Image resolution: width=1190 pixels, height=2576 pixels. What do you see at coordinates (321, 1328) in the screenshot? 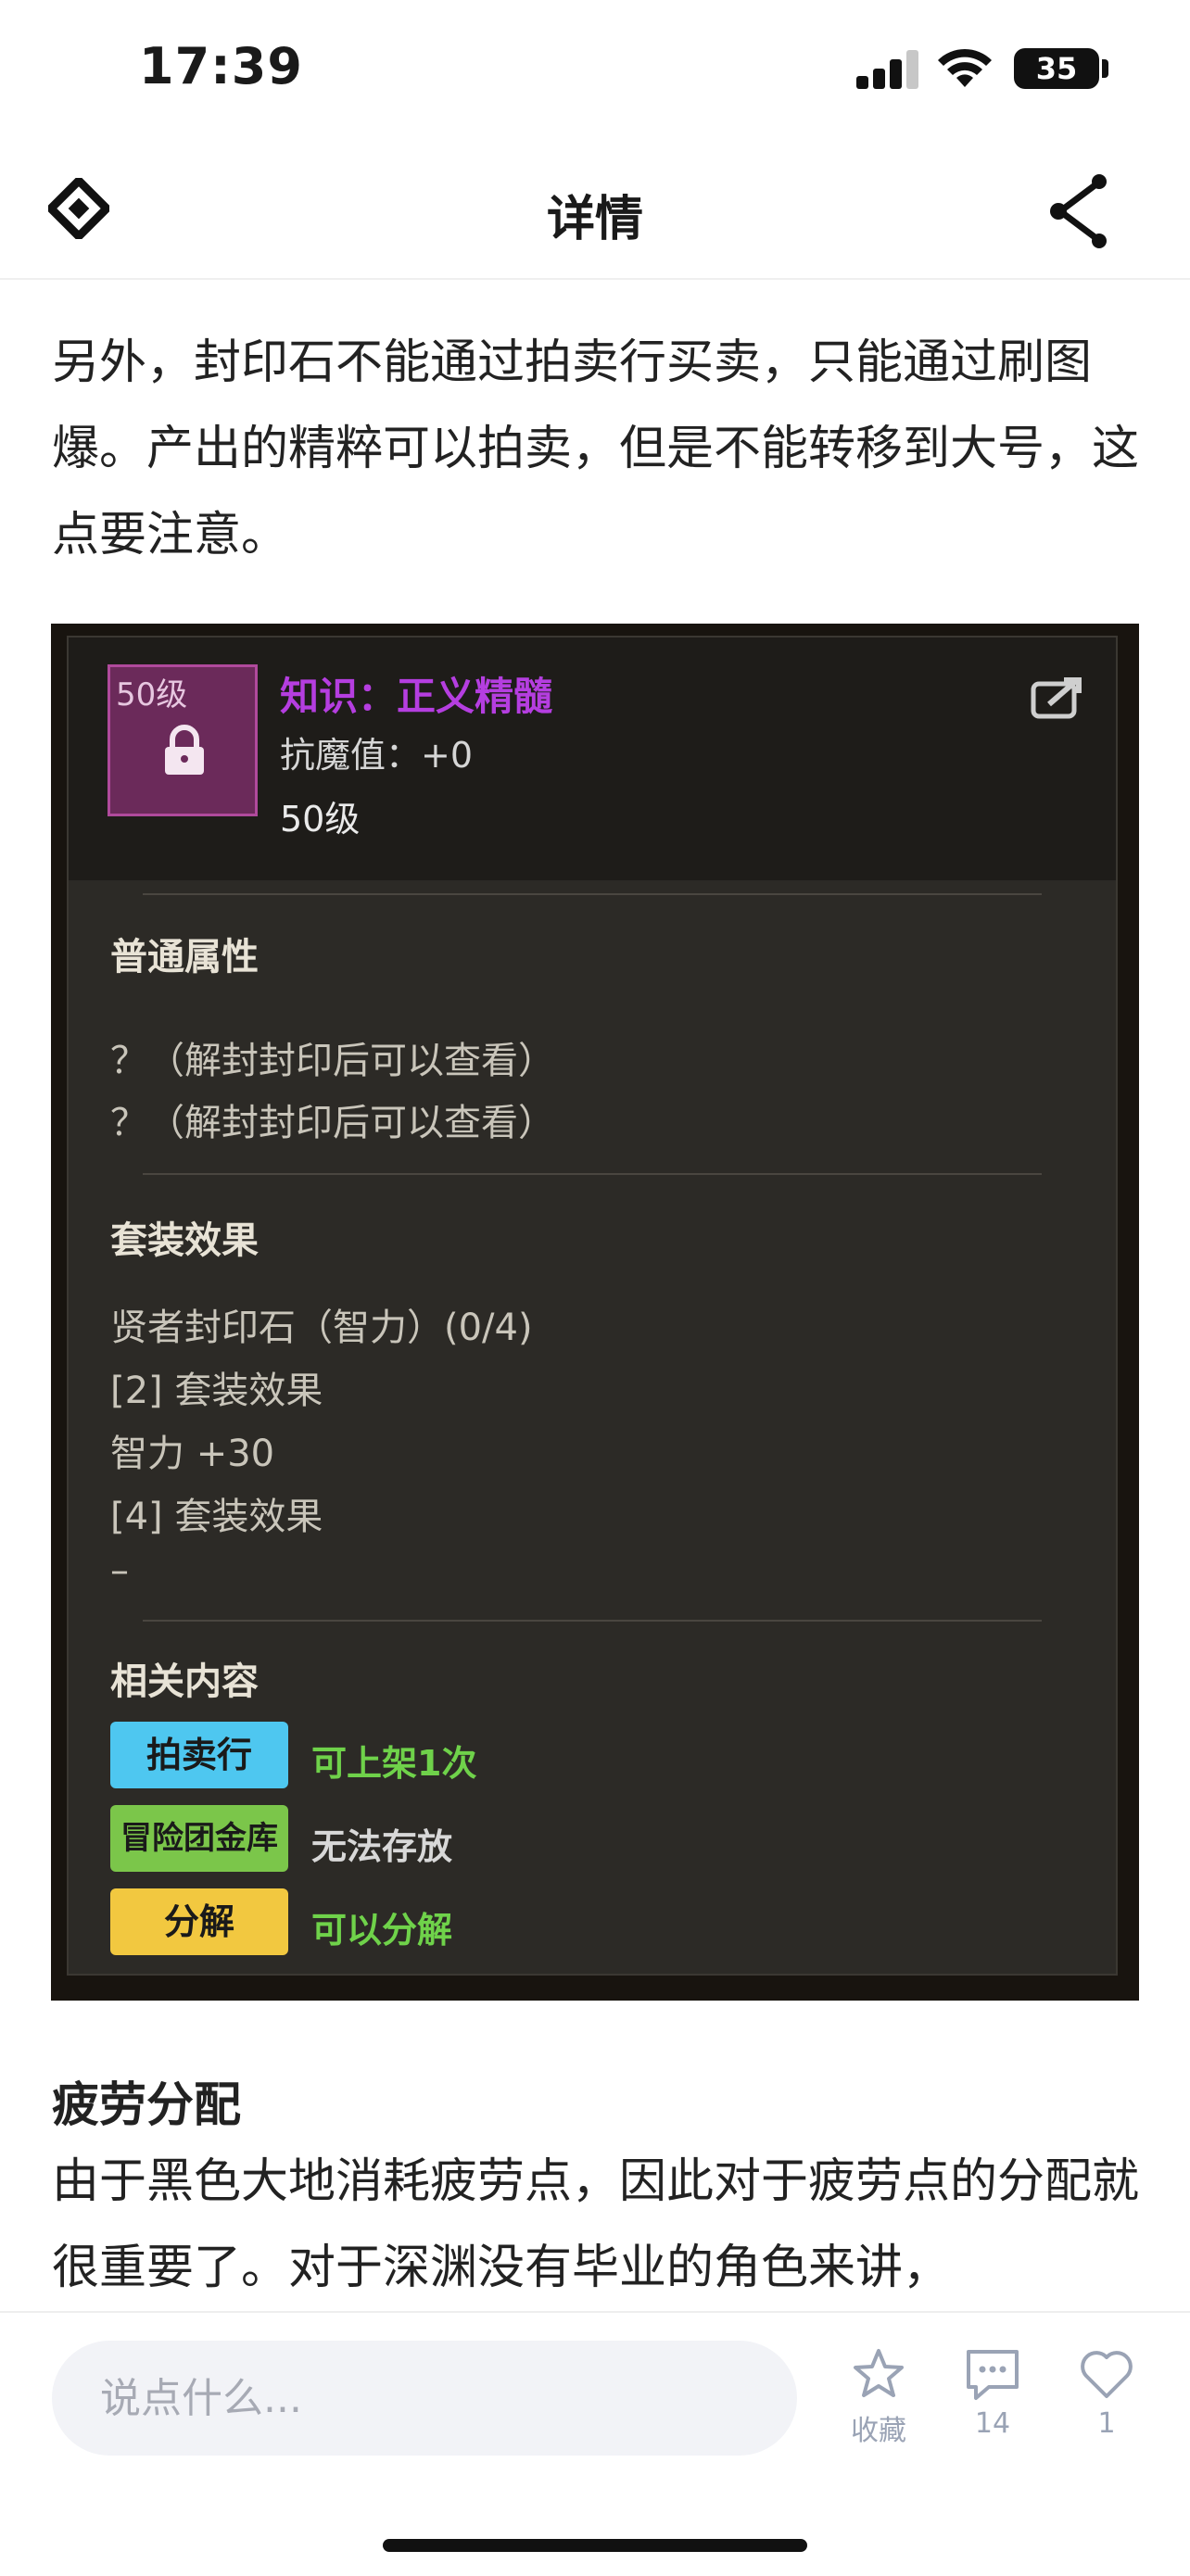
I see `set-effect-line: 贤者封印石（智力）(0/4)` at bounding box center [321, 1328].